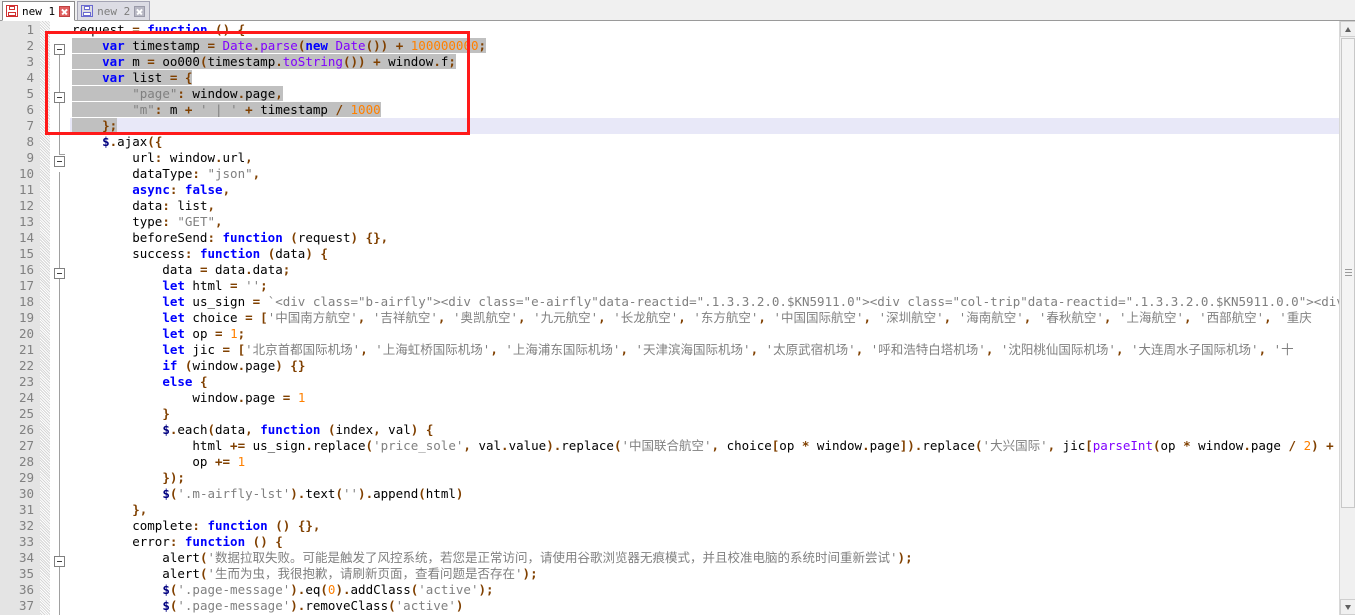 This screenshot has width=1355, height=615. What do you see at coordinates (704, 510) in the screenshot?
I see `code-line: },` at bounding box center [704, 510].